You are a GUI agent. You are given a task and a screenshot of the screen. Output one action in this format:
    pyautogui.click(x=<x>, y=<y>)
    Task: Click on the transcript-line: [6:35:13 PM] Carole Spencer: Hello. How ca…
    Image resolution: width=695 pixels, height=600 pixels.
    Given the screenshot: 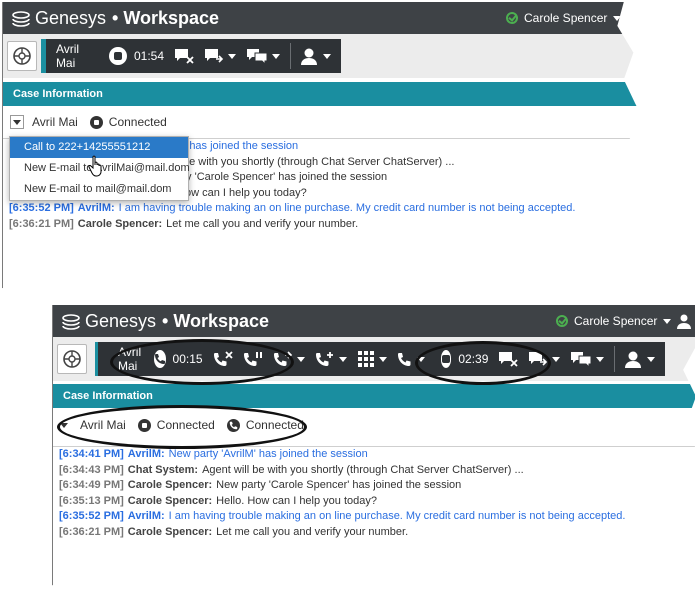 What is the action you would take?
    pyautogui.click(x=374, y=502)
    